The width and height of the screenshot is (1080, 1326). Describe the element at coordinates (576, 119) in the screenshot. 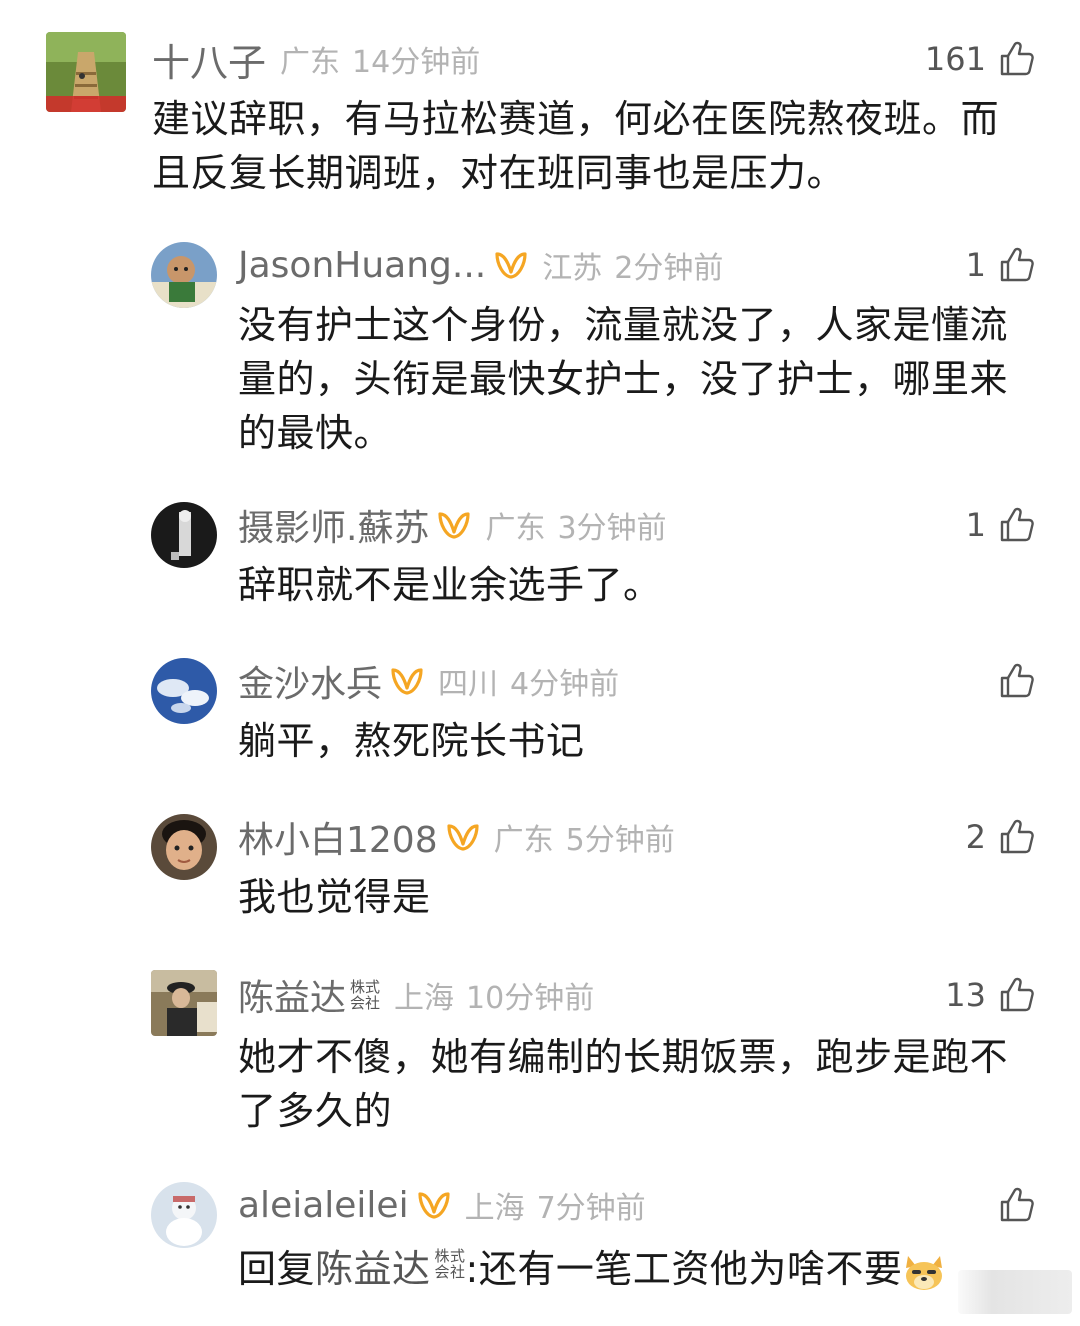

I see `comment-line: 建议辞职，有马拉松赛道，何必在医院熬夜班。而` at that location.